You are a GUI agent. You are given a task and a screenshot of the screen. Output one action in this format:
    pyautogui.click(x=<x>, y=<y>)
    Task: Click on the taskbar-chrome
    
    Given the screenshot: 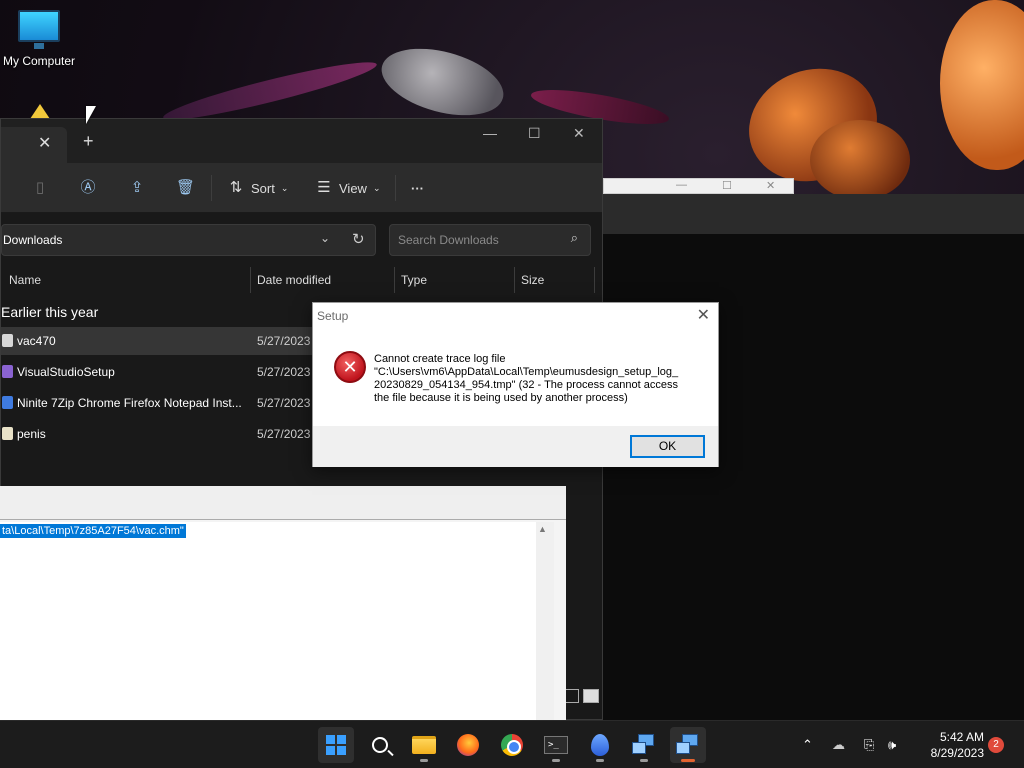 What is the action you would take?
    pyautogui.click(x=512, y=745)
    